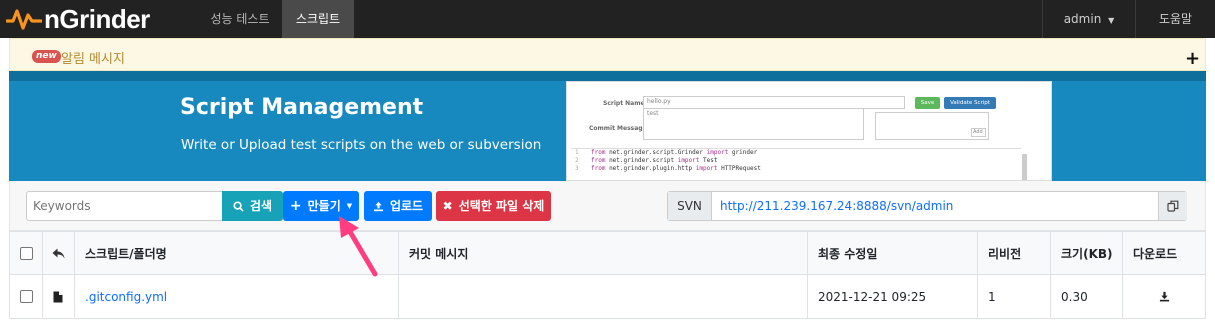 This screenshot has width=1215, height=324. What do you see at coordinates (1164, 253) in the screenshot?
I see `col-header-download: 다운로드` at bounding box center [1164, 253].